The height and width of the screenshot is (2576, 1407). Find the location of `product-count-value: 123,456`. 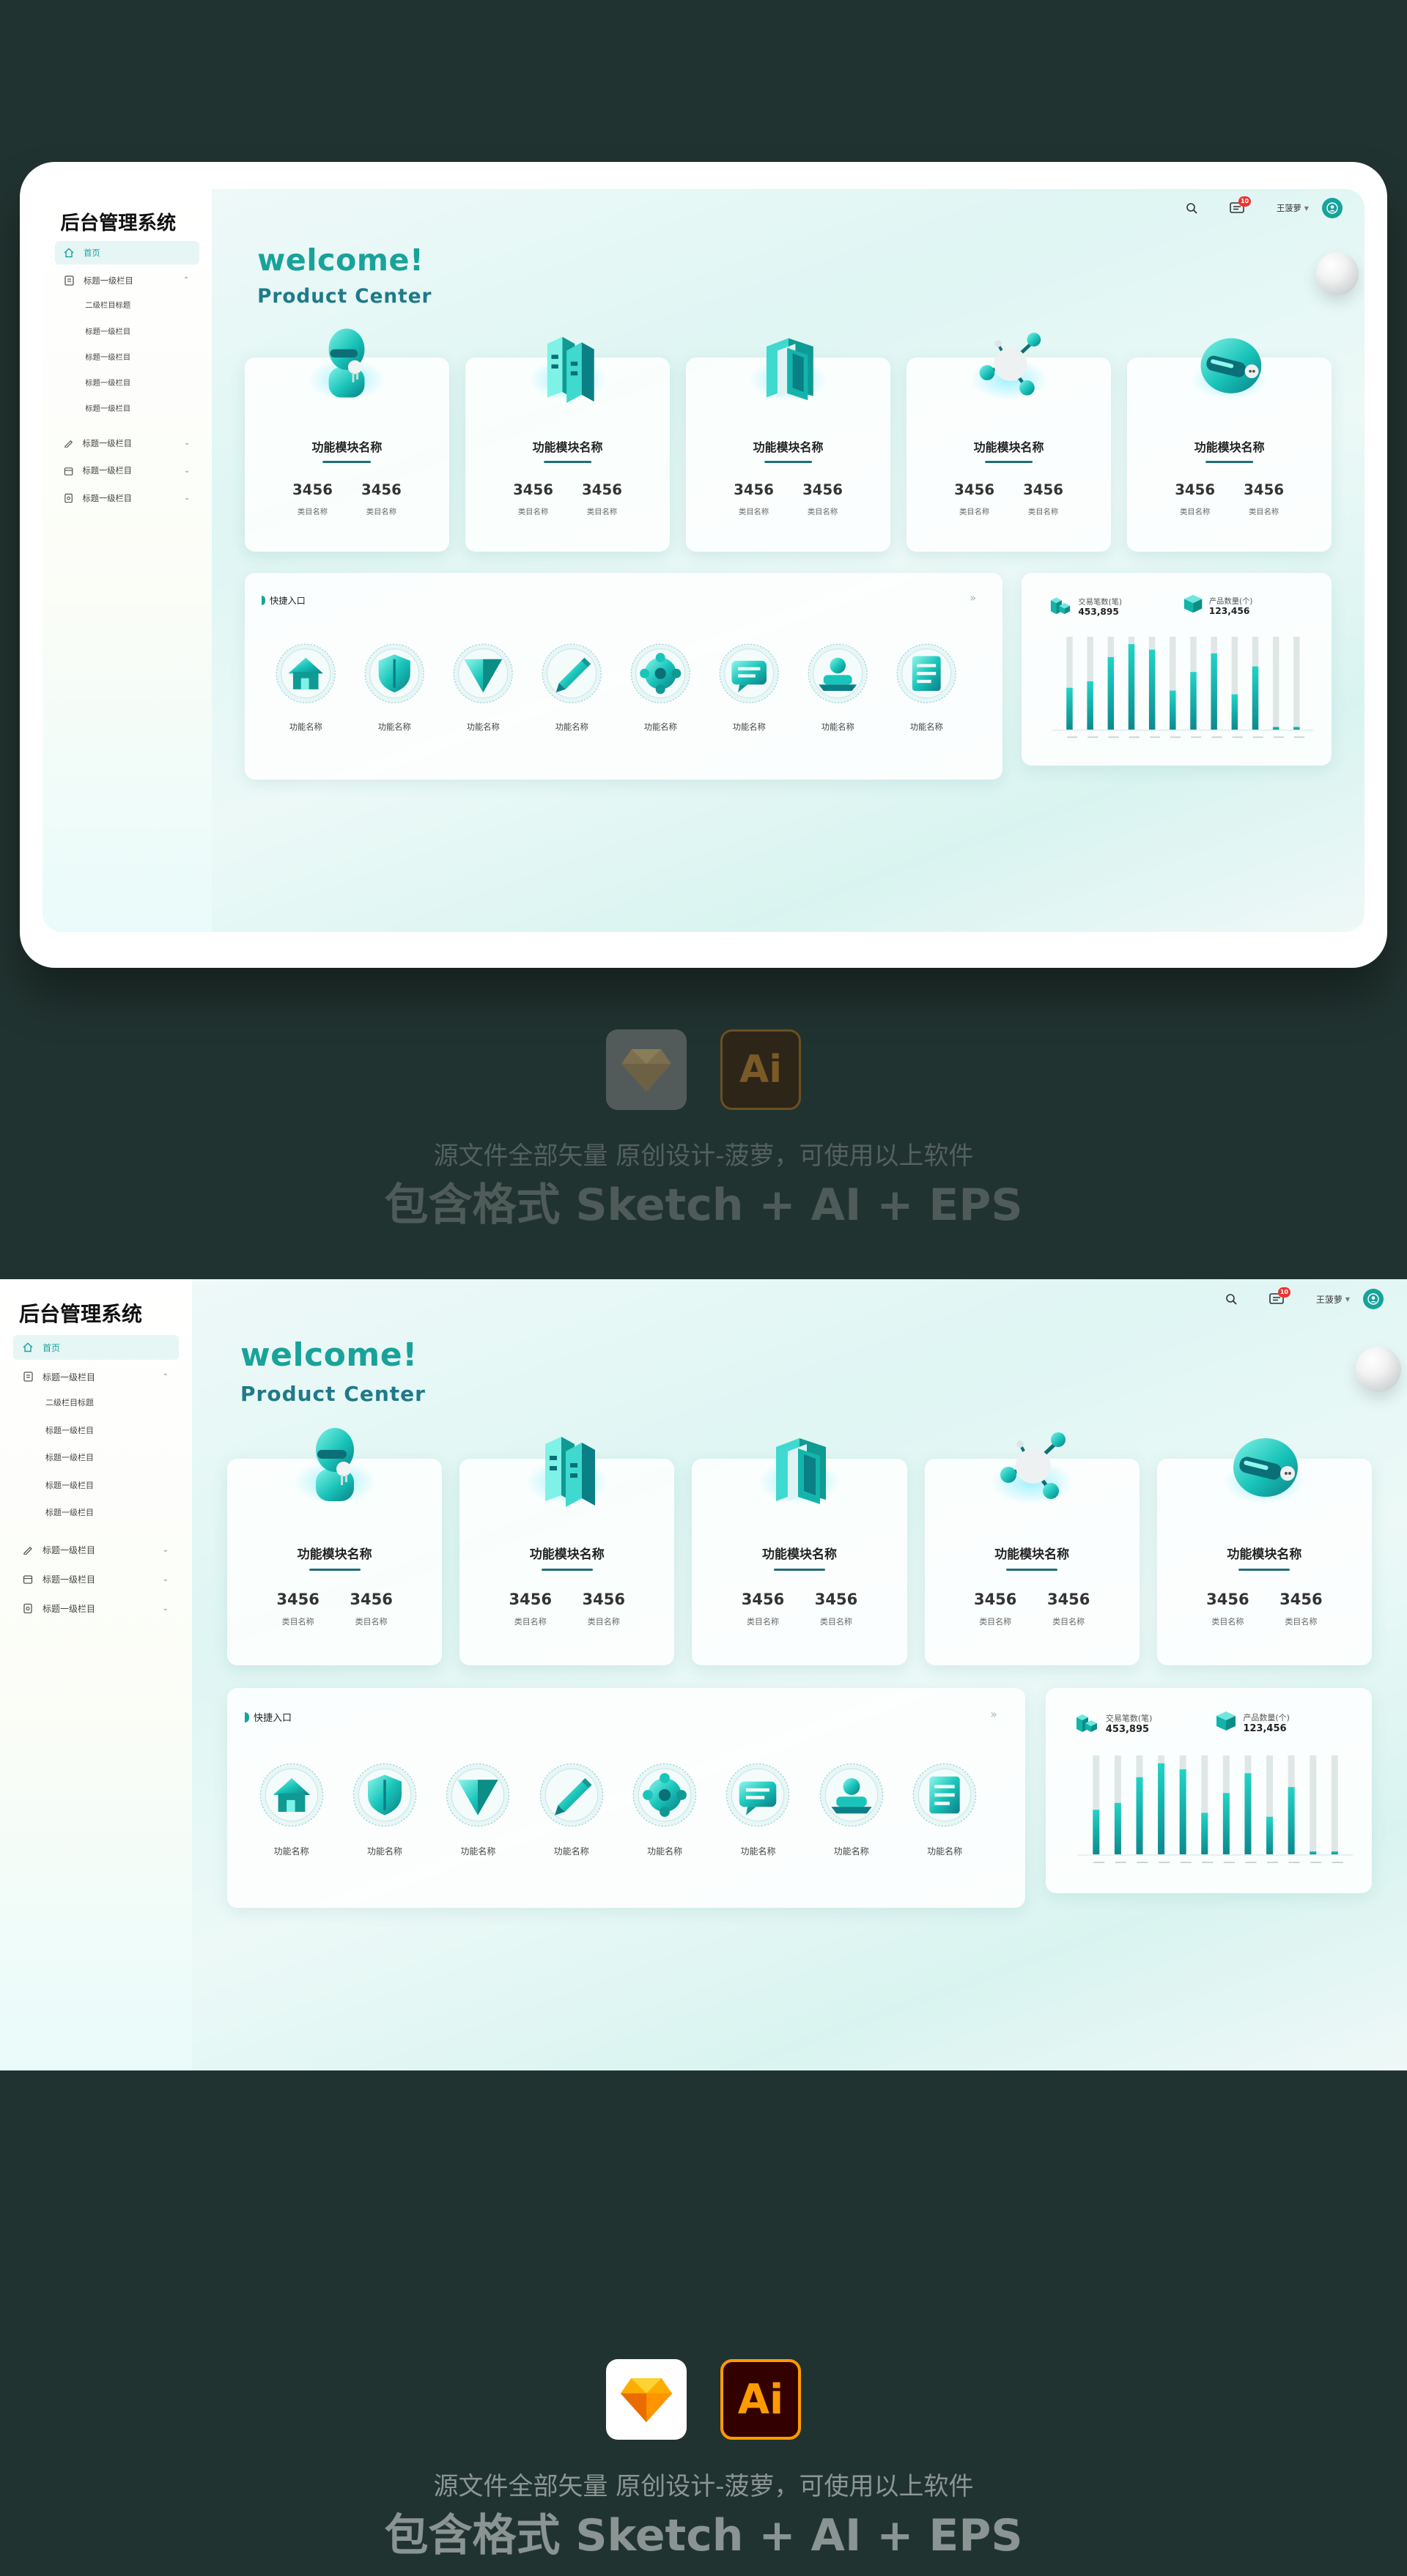

product-count-value: 123,456 is located at coordinates (1229, 611).